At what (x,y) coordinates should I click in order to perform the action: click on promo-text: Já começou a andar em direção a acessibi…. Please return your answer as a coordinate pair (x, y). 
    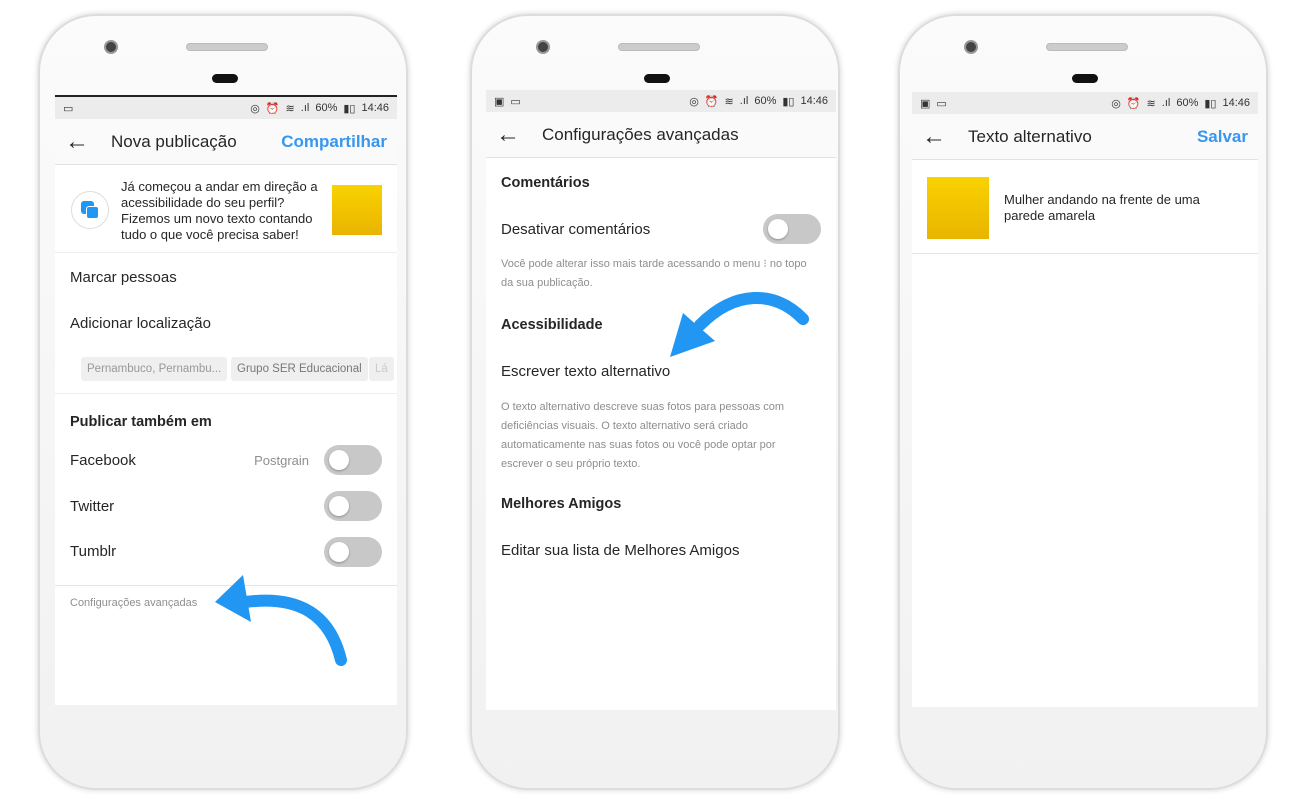
    Looking at the image, I should click on (219, 210).